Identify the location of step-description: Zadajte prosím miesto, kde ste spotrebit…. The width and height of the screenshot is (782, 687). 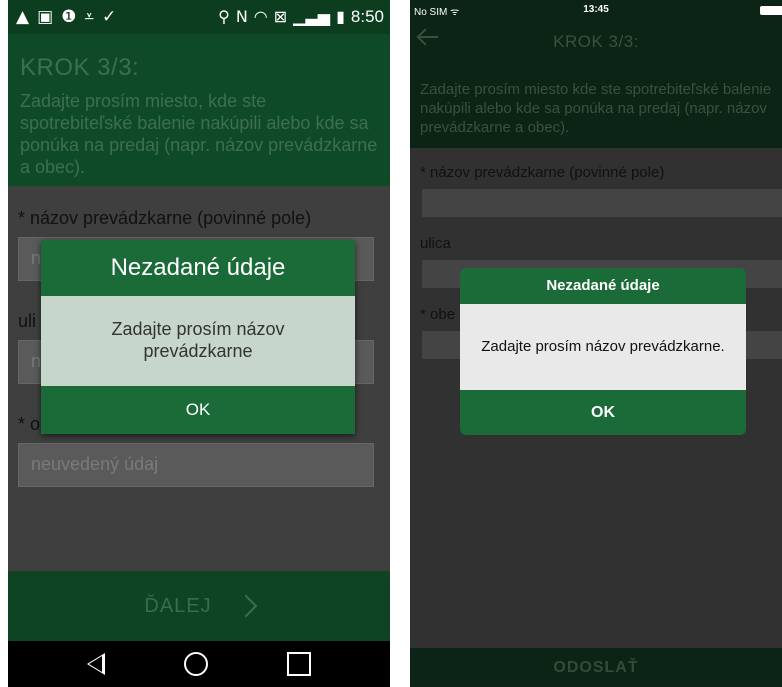
(199, 134).